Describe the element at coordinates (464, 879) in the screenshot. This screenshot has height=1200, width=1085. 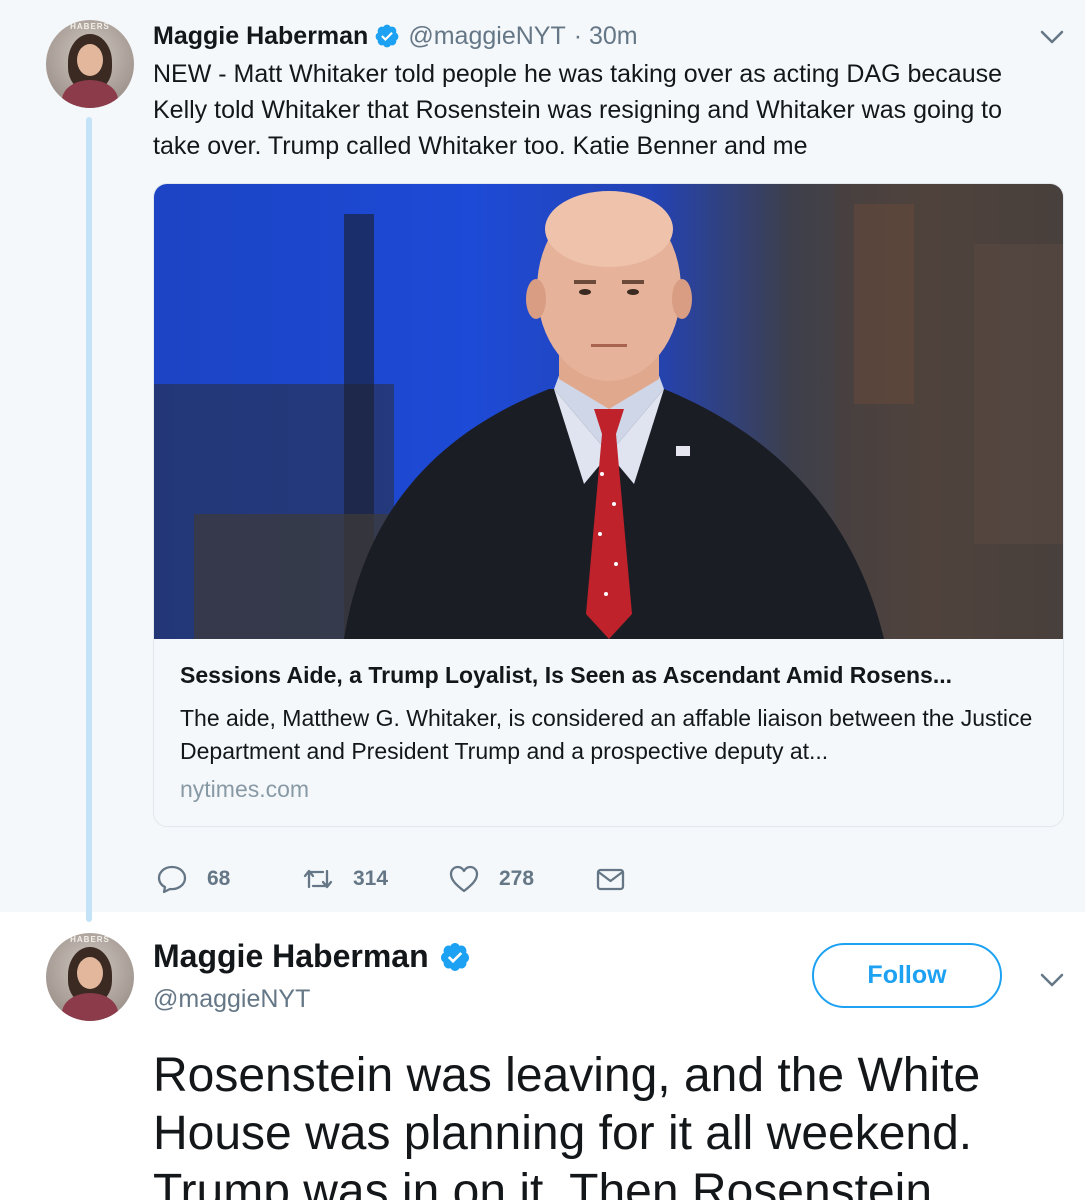
I see `like-icon` at that location.